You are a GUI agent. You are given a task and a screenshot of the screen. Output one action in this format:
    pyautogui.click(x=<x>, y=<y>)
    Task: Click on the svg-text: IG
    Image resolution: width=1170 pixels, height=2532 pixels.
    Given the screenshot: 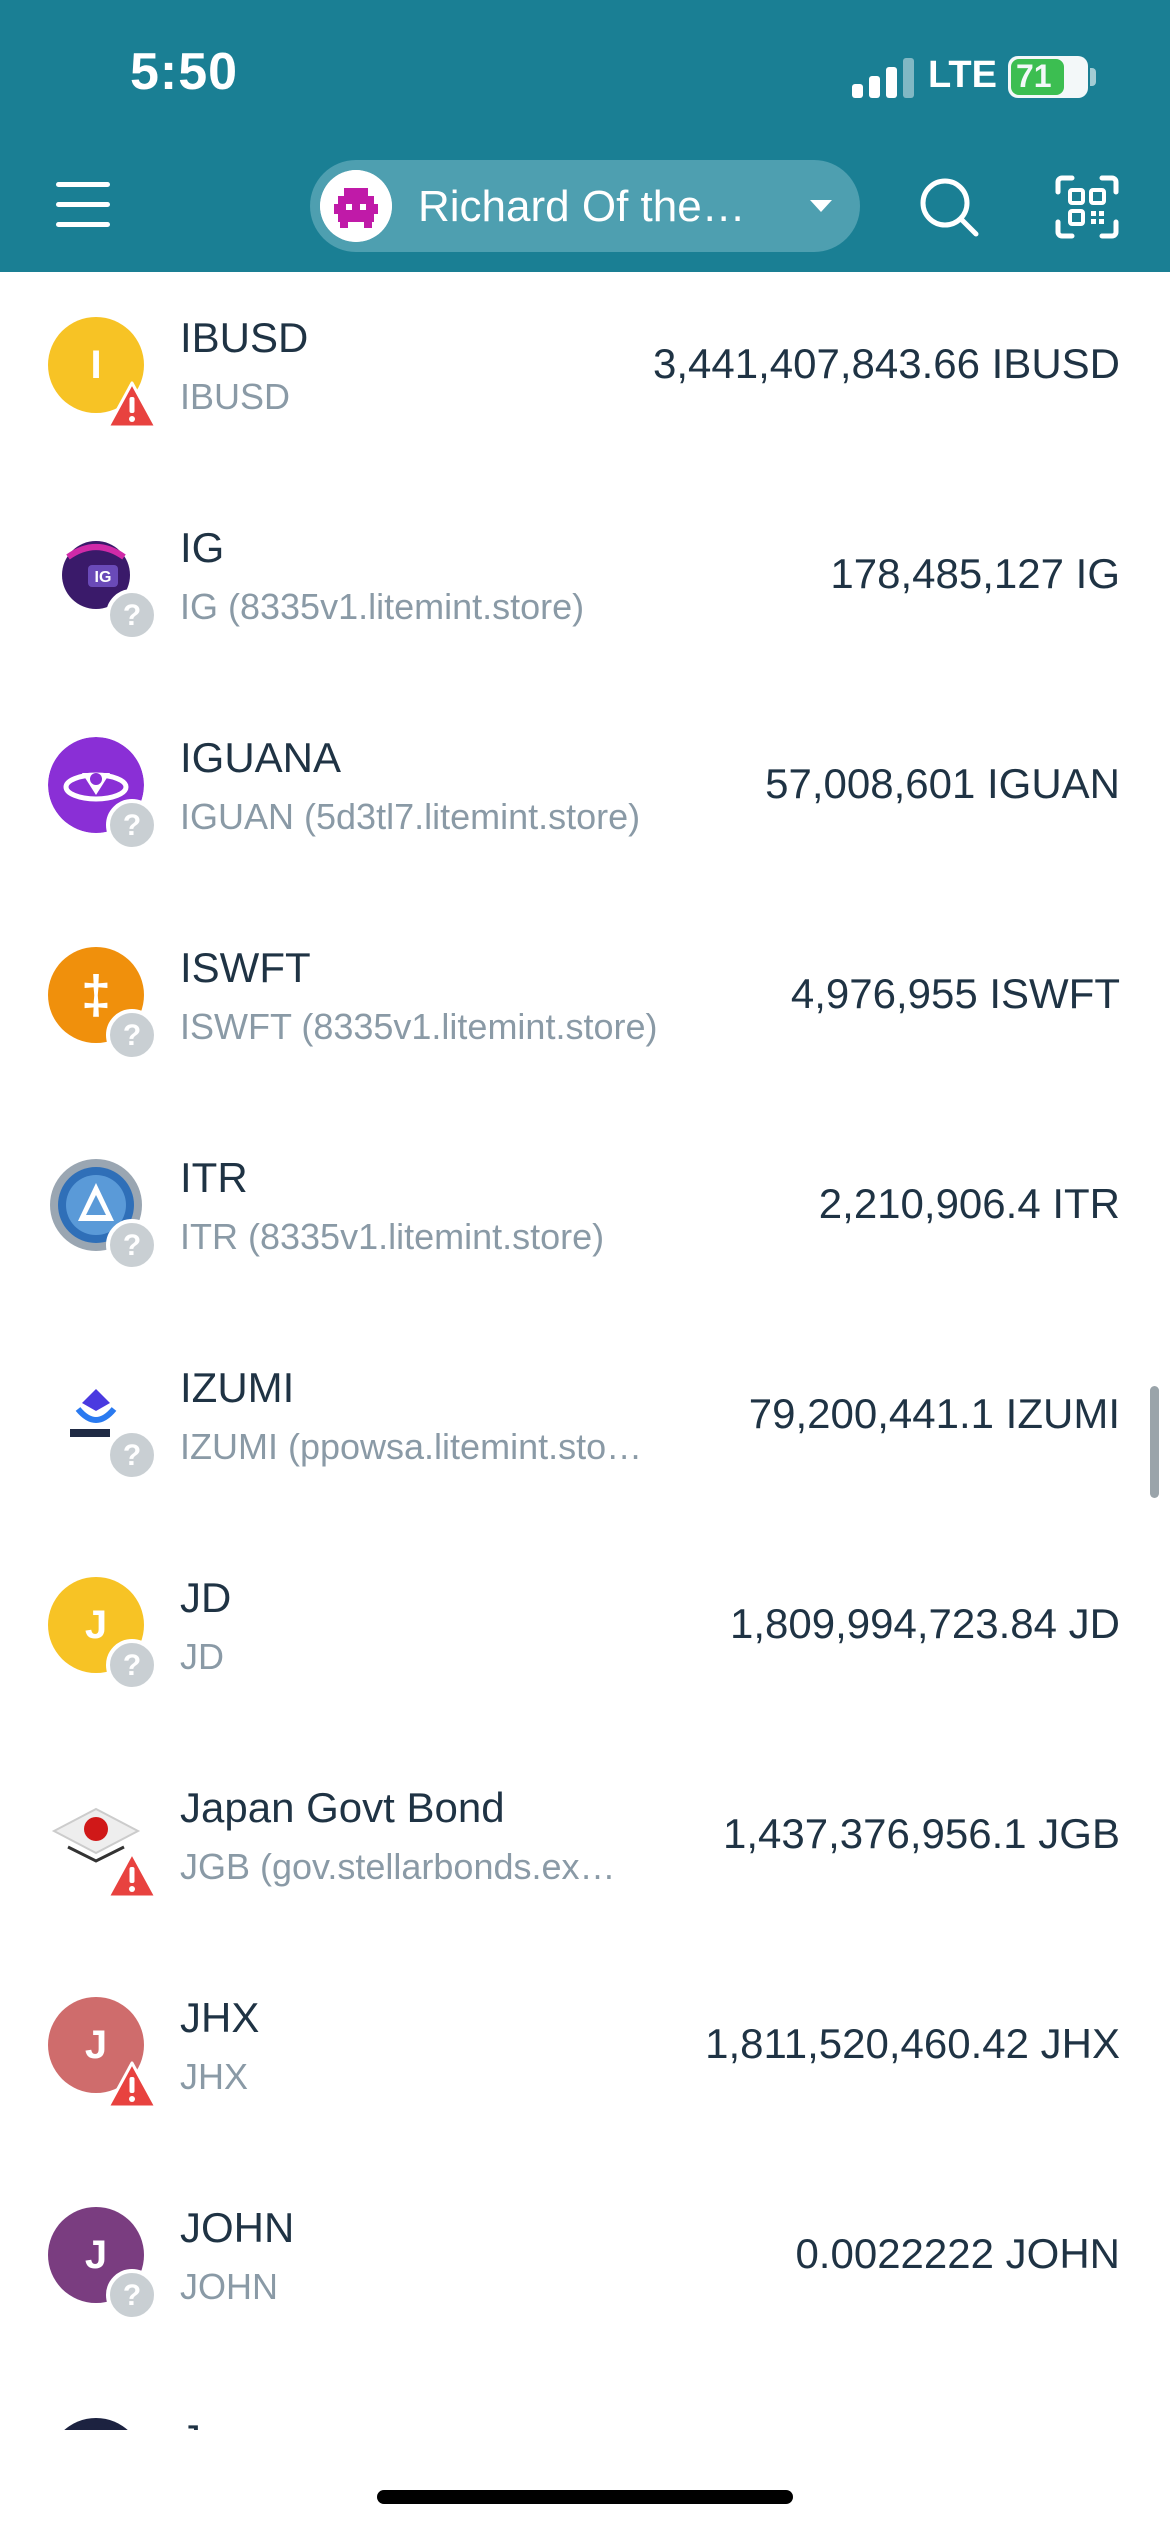 What is the action you would take?
    pyautogui.click(x=103, y=577)
    